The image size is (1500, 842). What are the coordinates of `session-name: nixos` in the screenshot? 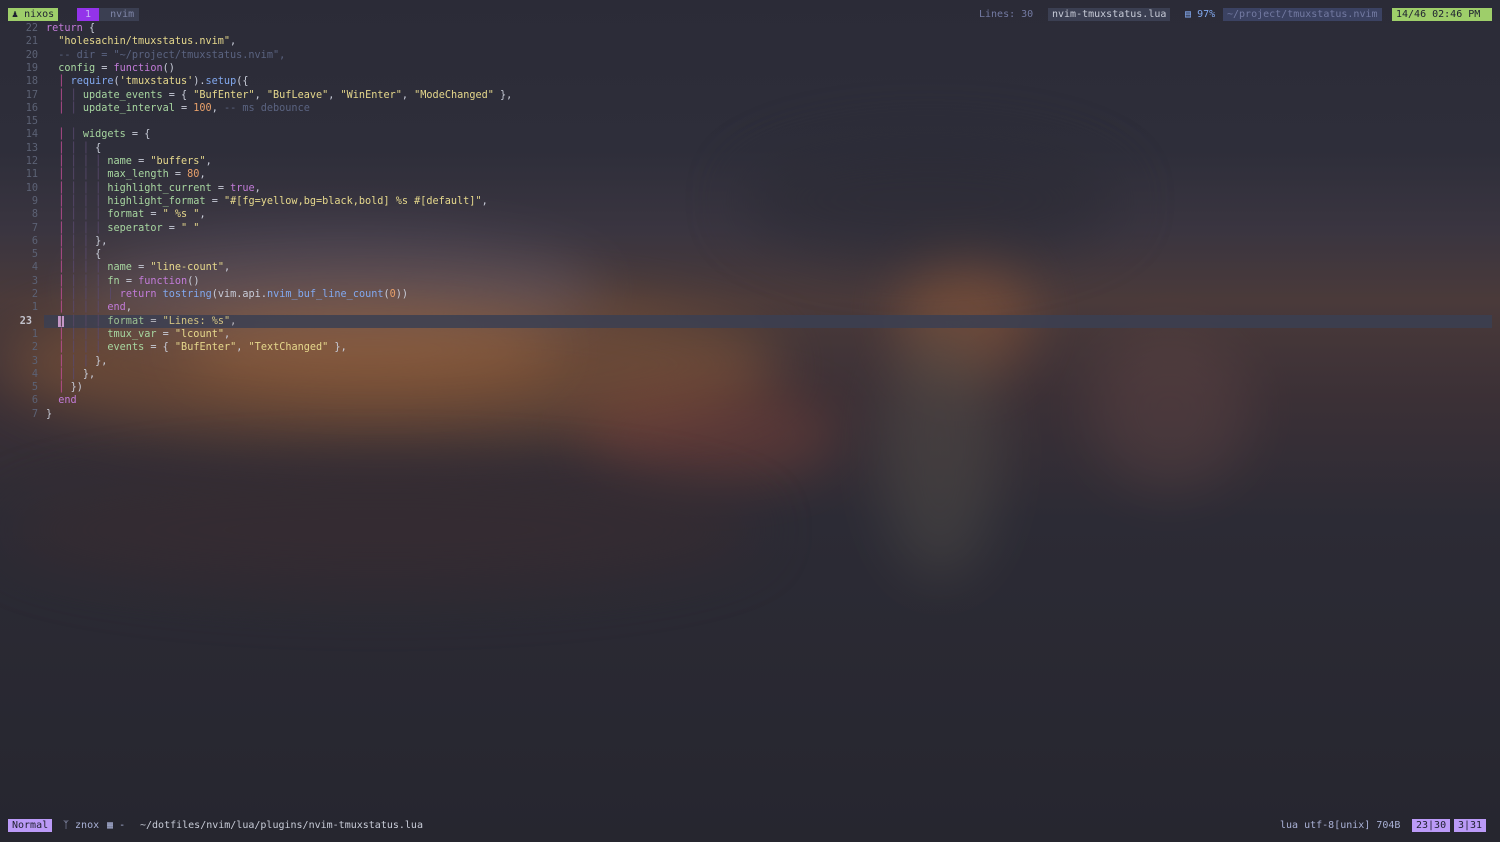 It's located at (39, 14).